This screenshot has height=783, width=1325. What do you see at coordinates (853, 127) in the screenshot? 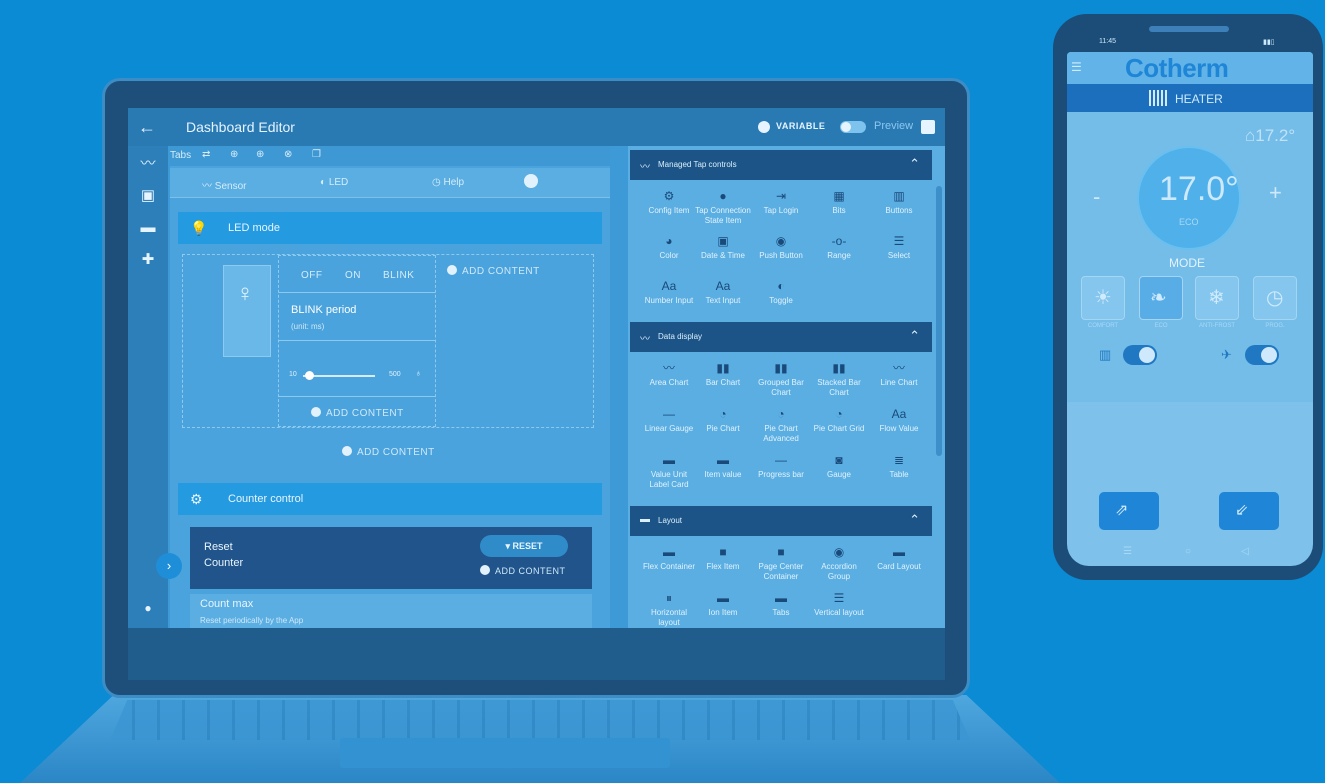
I see `preview-toggle` at bounding box center [853, 127].